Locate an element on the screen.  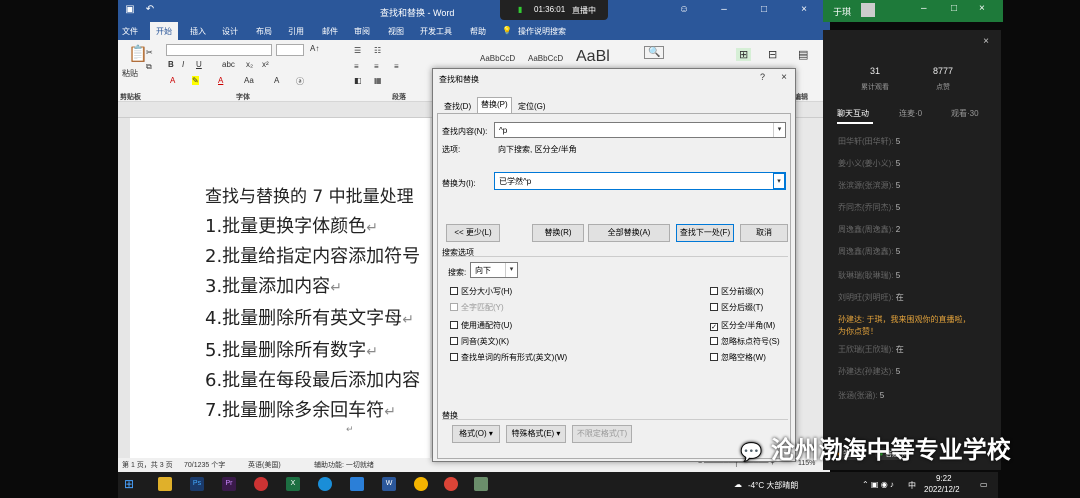
tab-find: 查找(D) is located at coordinates (457, 106).